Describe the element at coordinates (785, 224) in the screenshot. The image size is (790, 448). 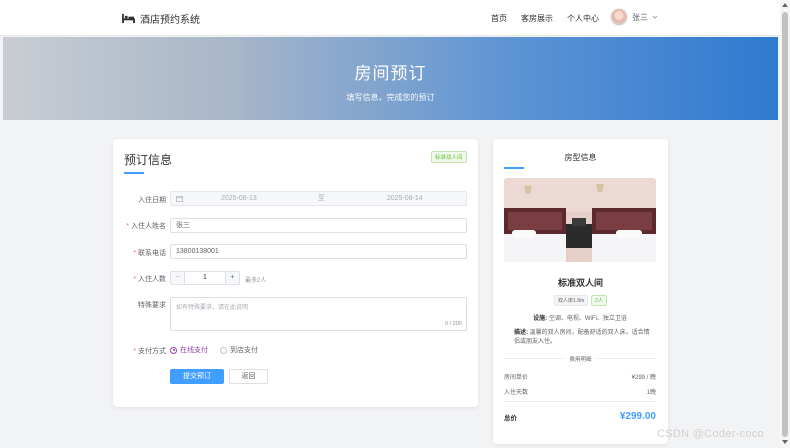
I see `scrollbar-thumb` at that location.